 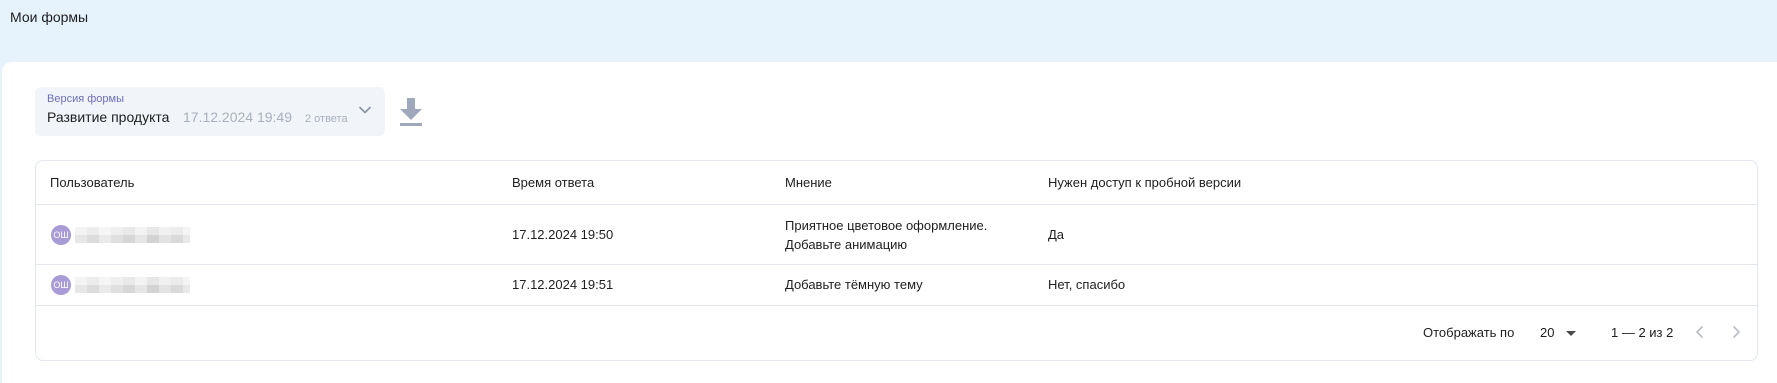 What do you see at coordinates (563, 234) in the screenshot?
I see `response-time: 17.12.2024 19:50` at bounding box center [563, 234].